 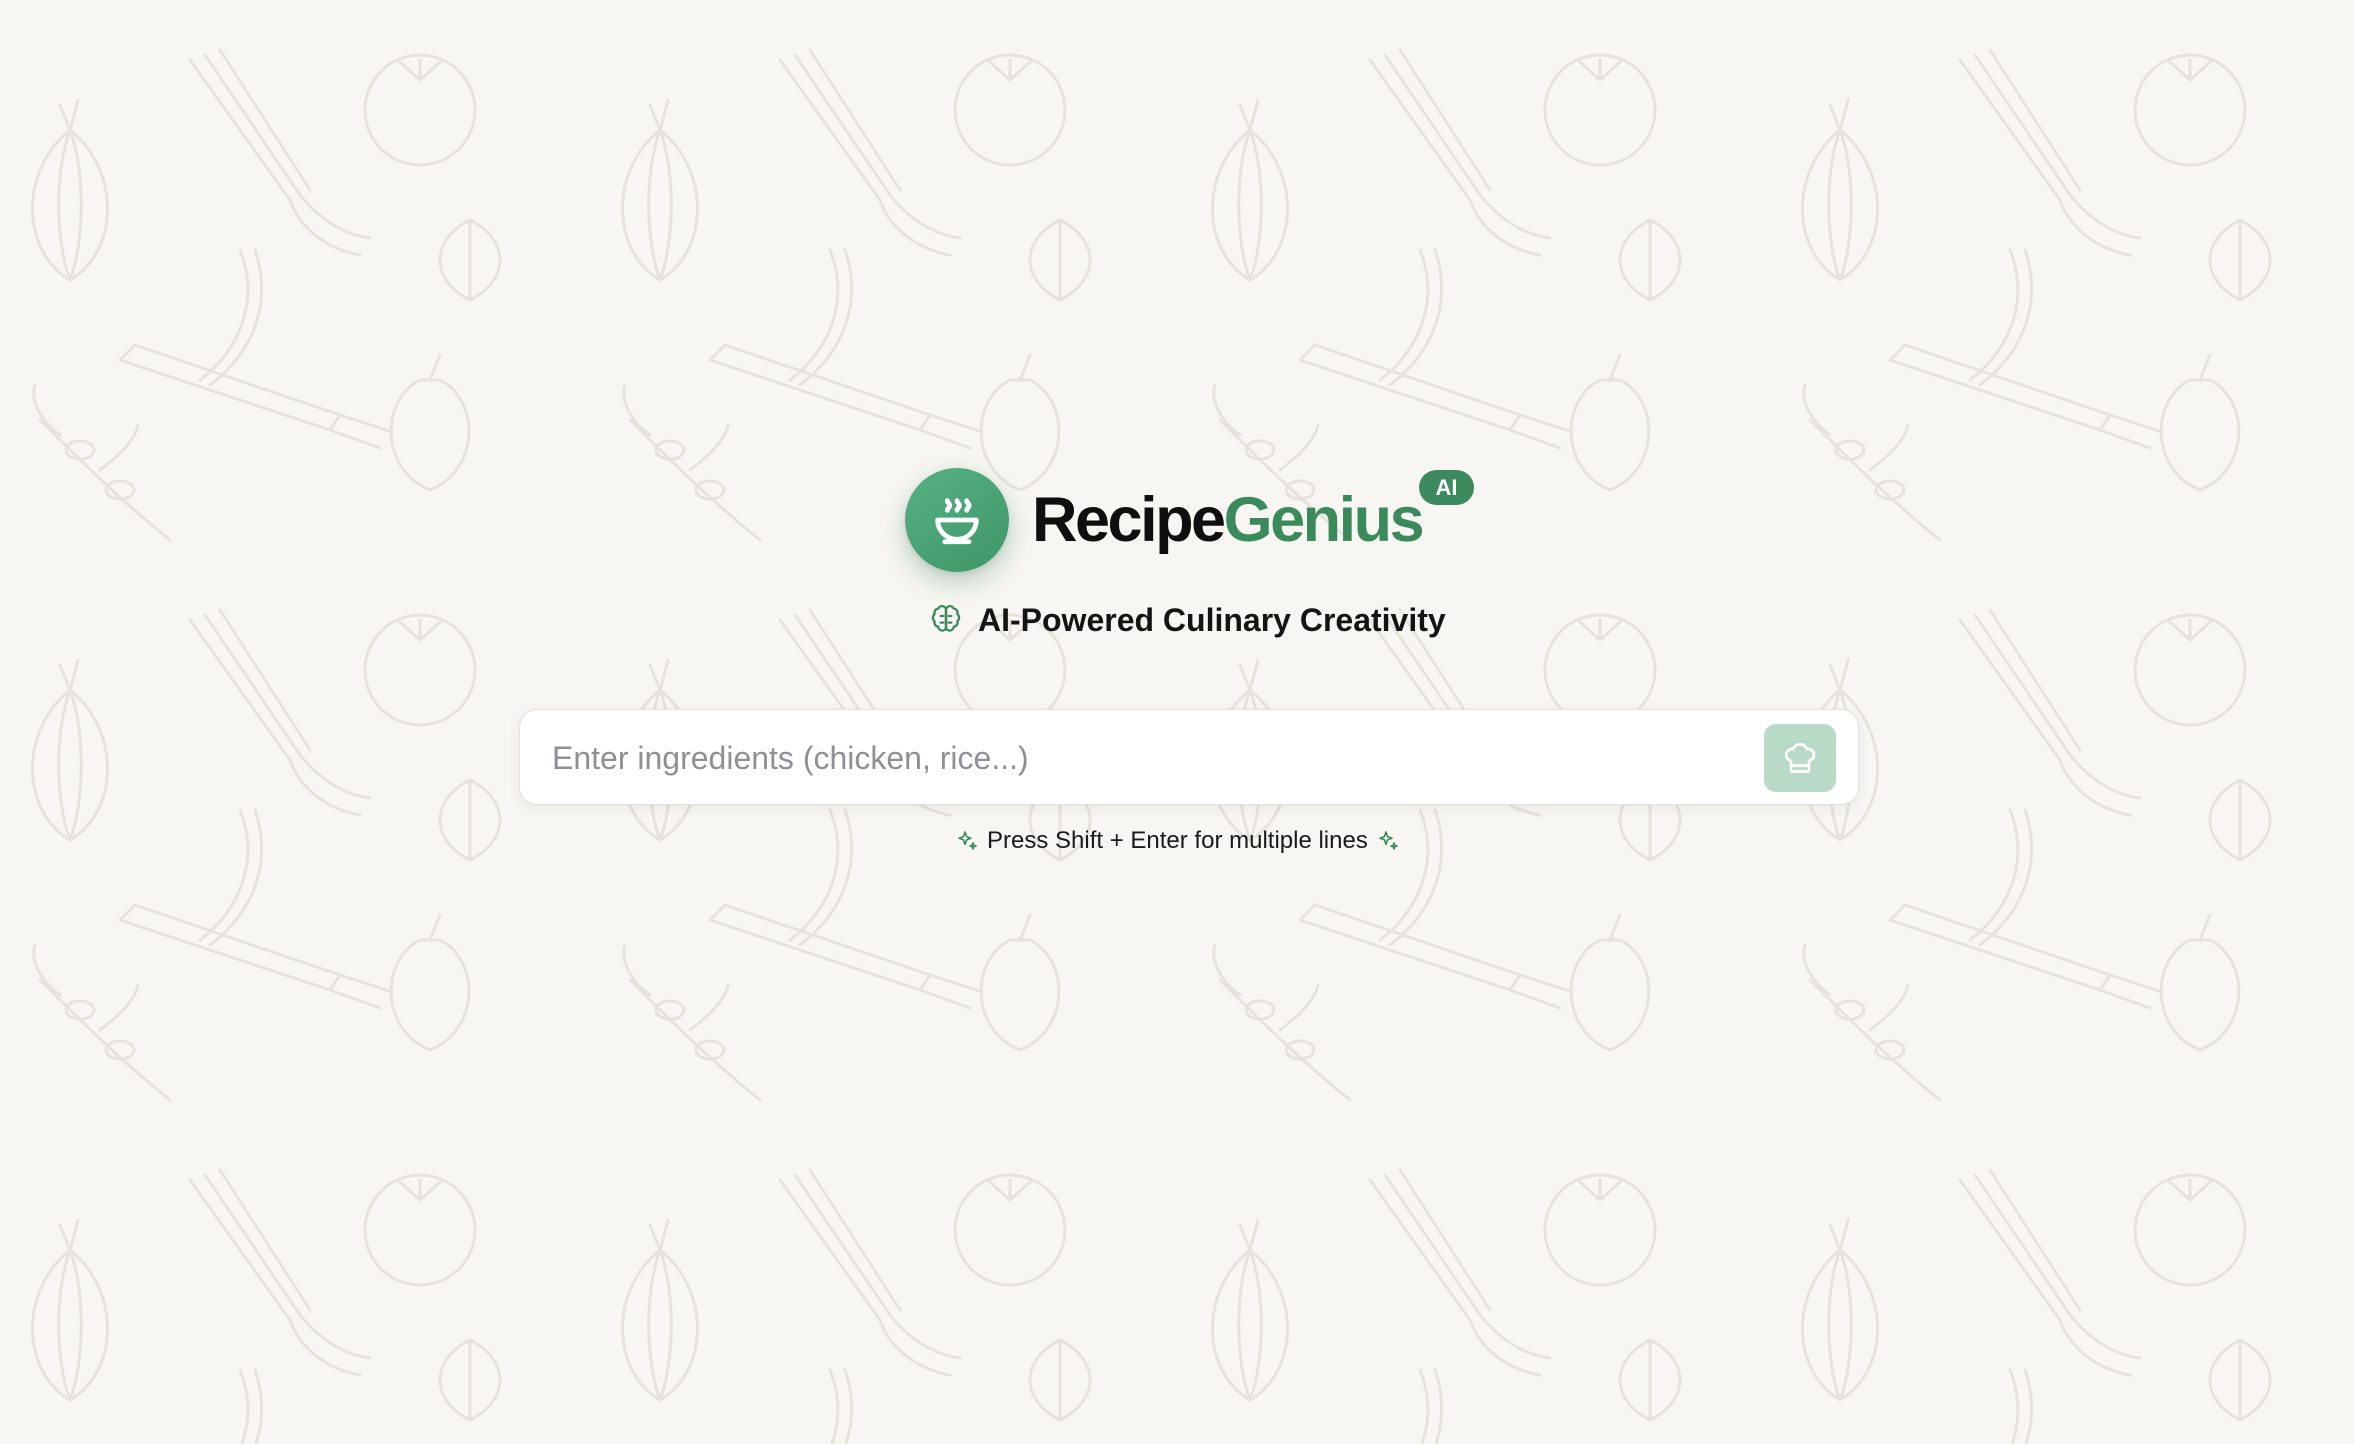 What do you see at coordinates (946, 618) in the screenshot?
I see `brain-icon` at bounding box center [946, 618].